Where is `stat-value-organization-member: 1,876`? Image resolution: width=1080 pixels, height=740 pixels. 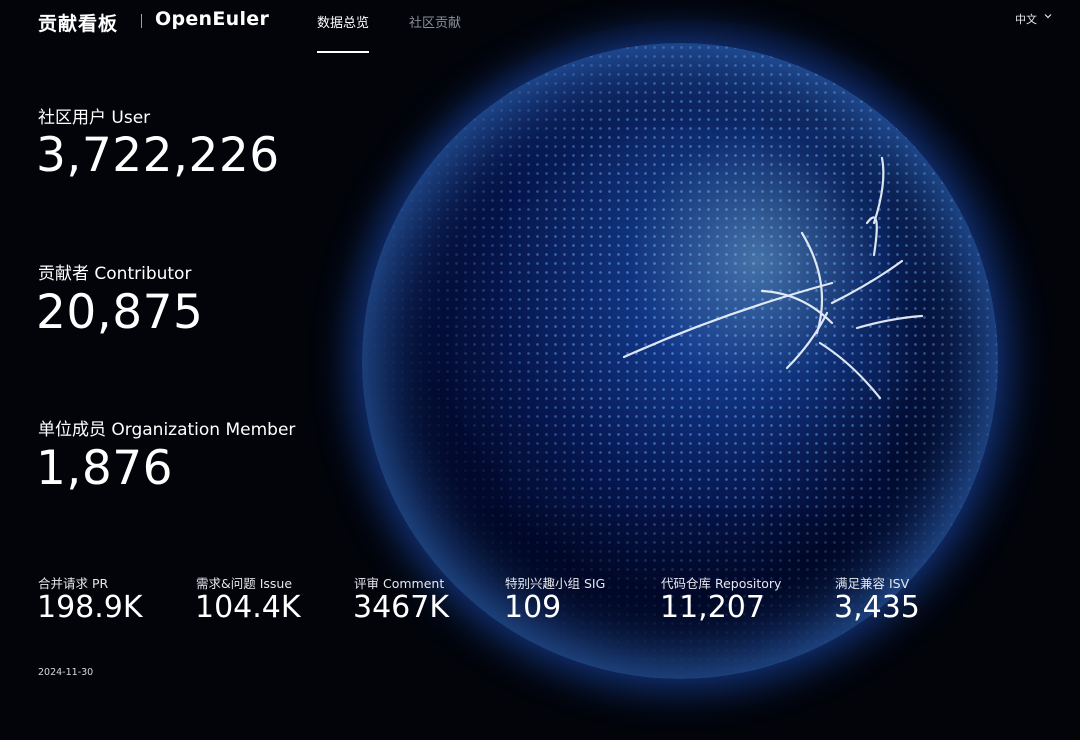 stat-value-organization-member: 1,876 is located at coordinates (105, 468).